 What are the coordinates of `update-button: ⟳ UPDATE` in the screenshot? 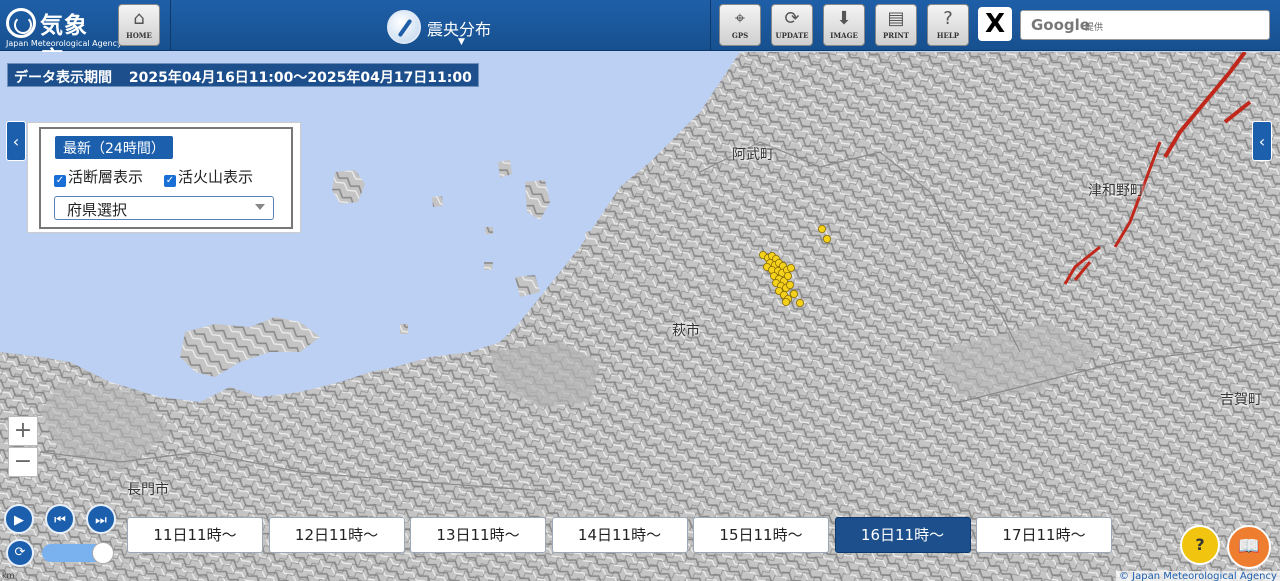 It's located at (792, 25).